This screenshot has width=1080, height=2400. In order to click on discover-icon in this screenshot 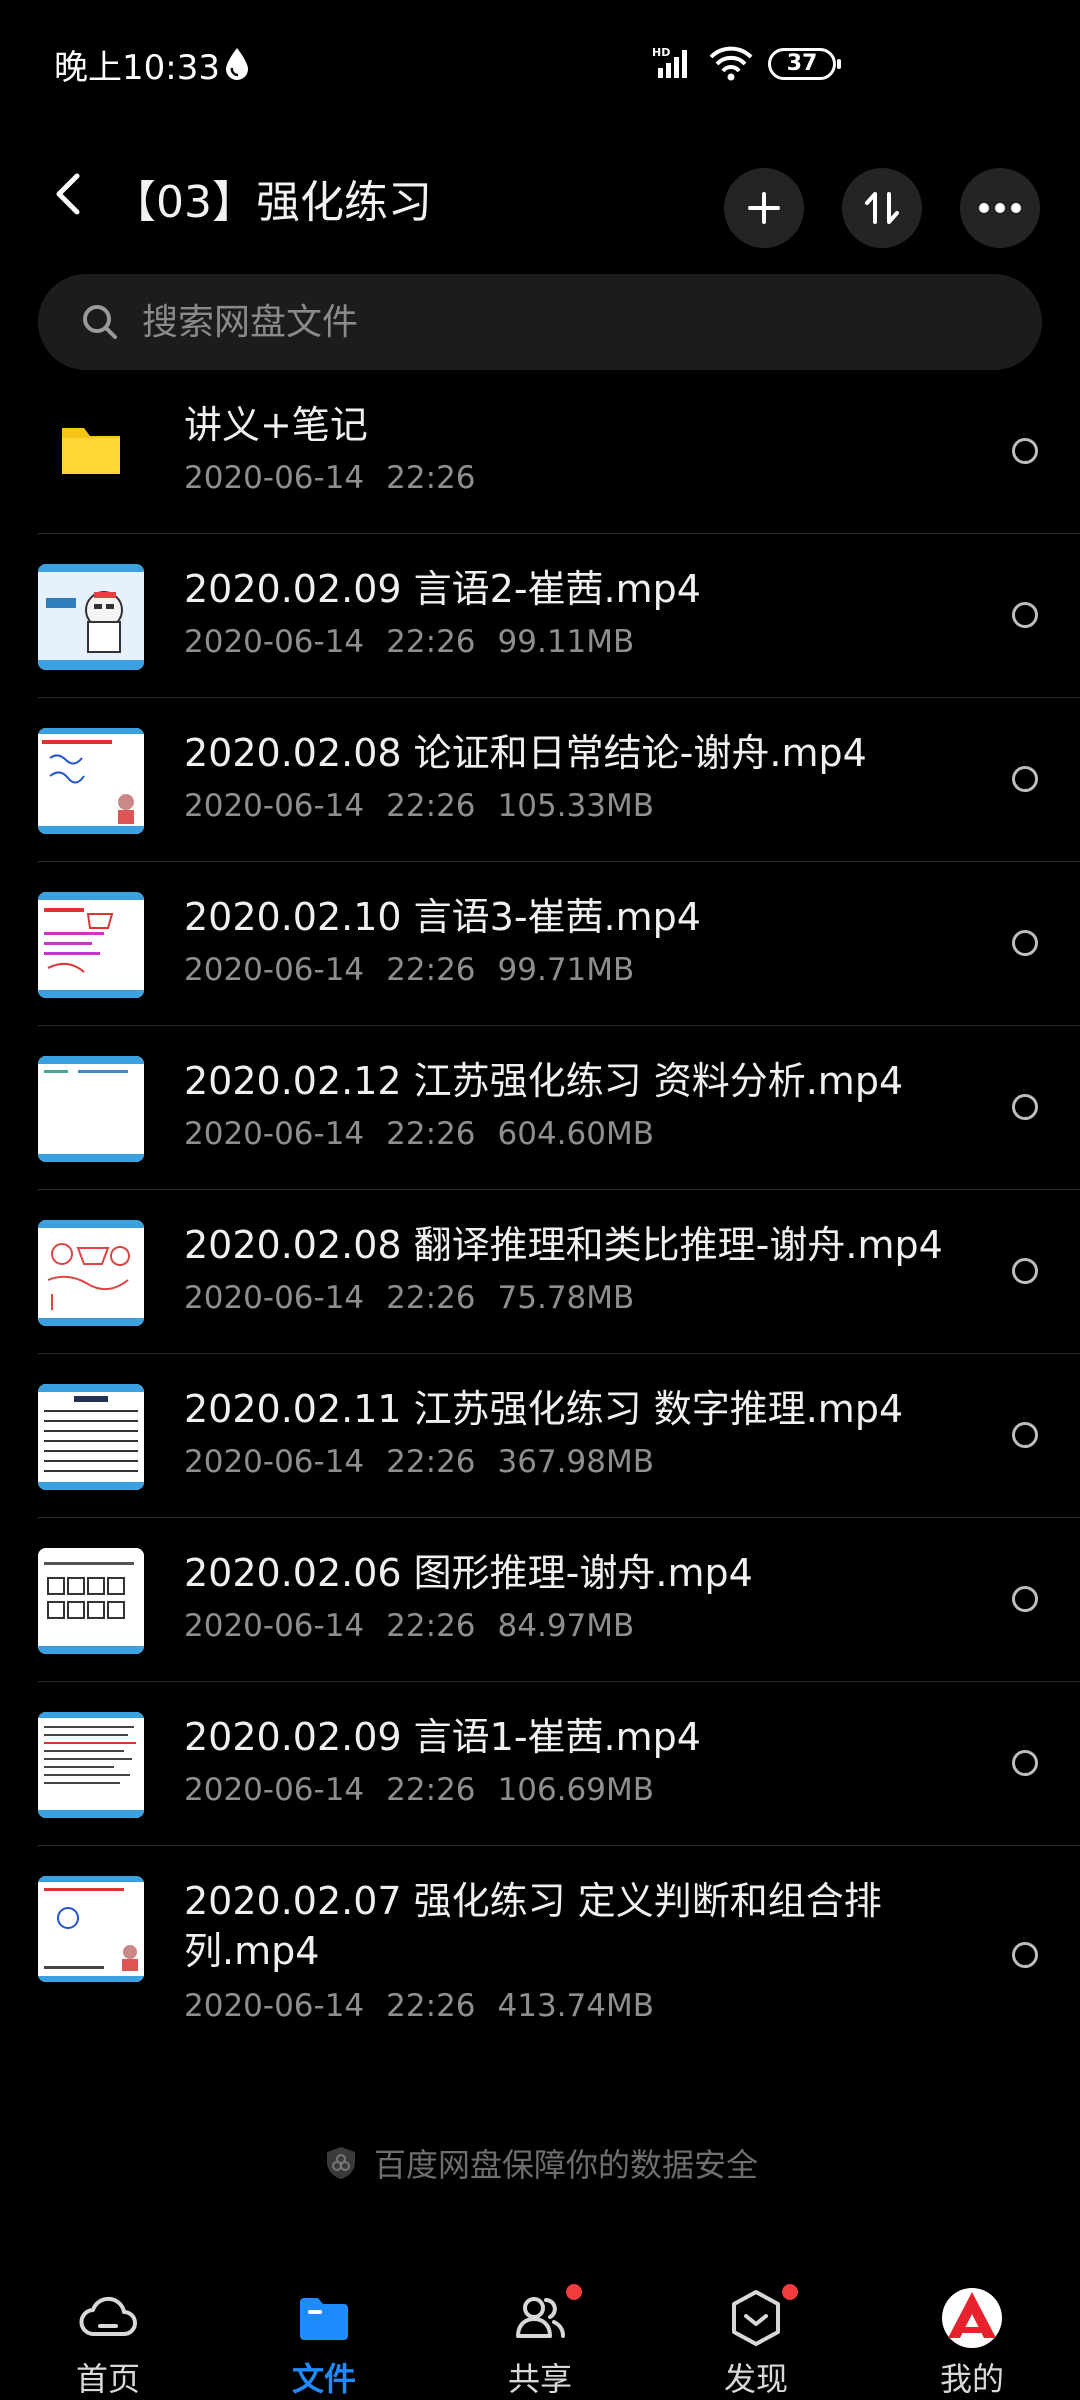, I will do `click(756, 2318)`.